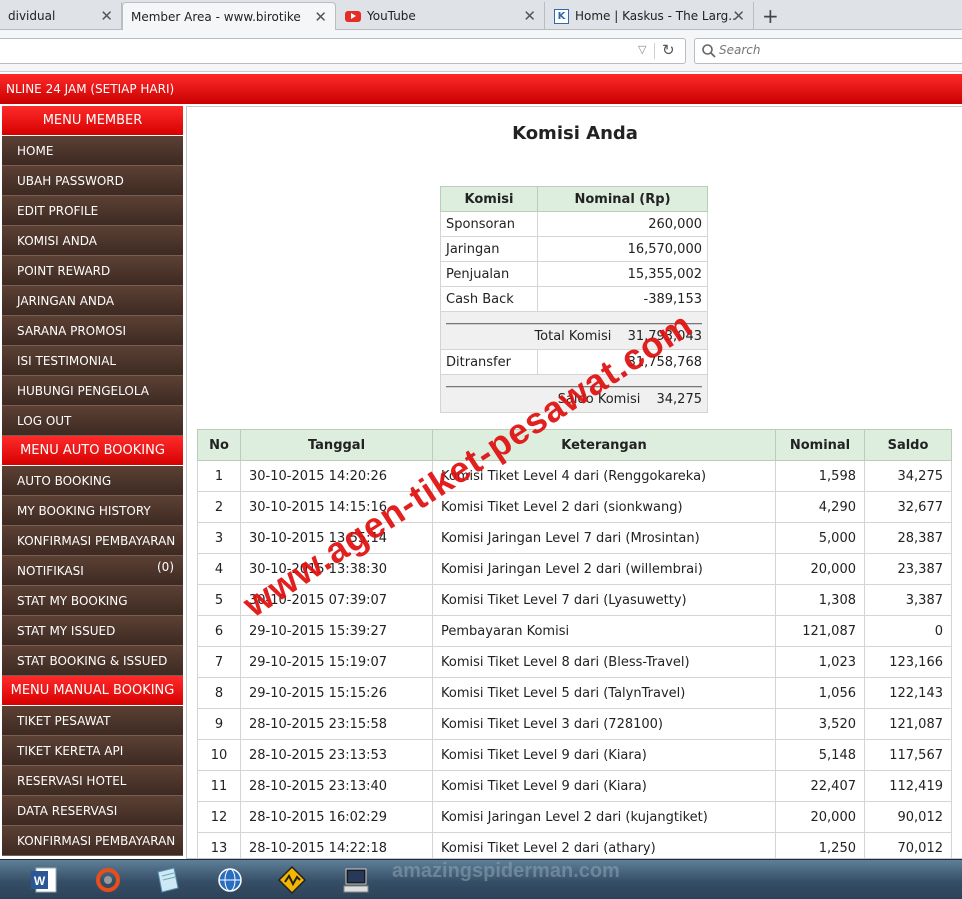 The image size is (962, 899). What do you see at coordinates (92, 331) in the screenshot?
I see `sidebar-item-sarana-promosi: SARANA PROMOSI` at bounding box center [92, 331].